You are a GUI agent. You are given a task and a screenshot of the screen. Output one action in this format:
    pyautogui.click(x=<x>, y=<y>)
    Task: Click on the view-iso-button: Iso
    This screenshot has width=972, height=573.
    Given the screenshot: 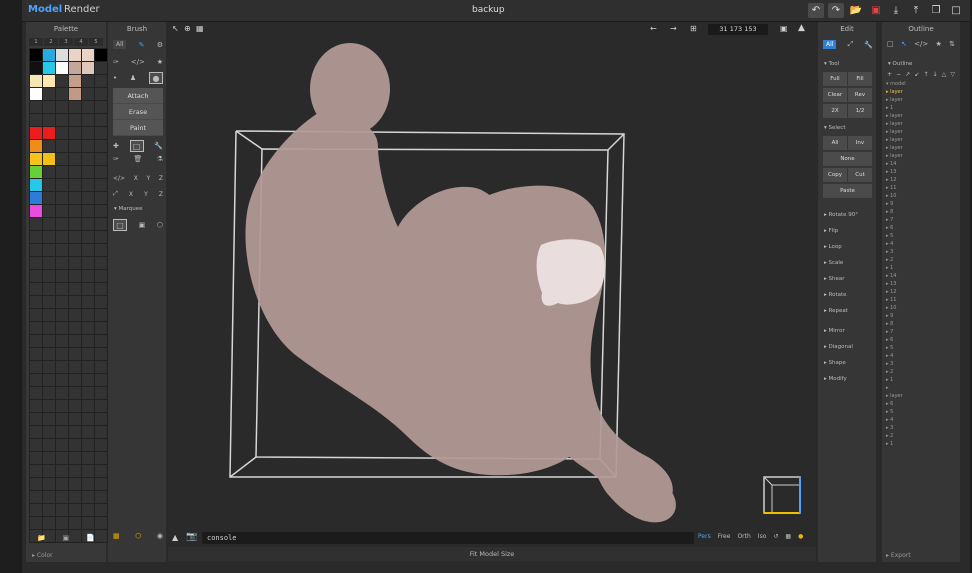 What is the action you would take?
    pyautogui.click(x=762, y=536)
    